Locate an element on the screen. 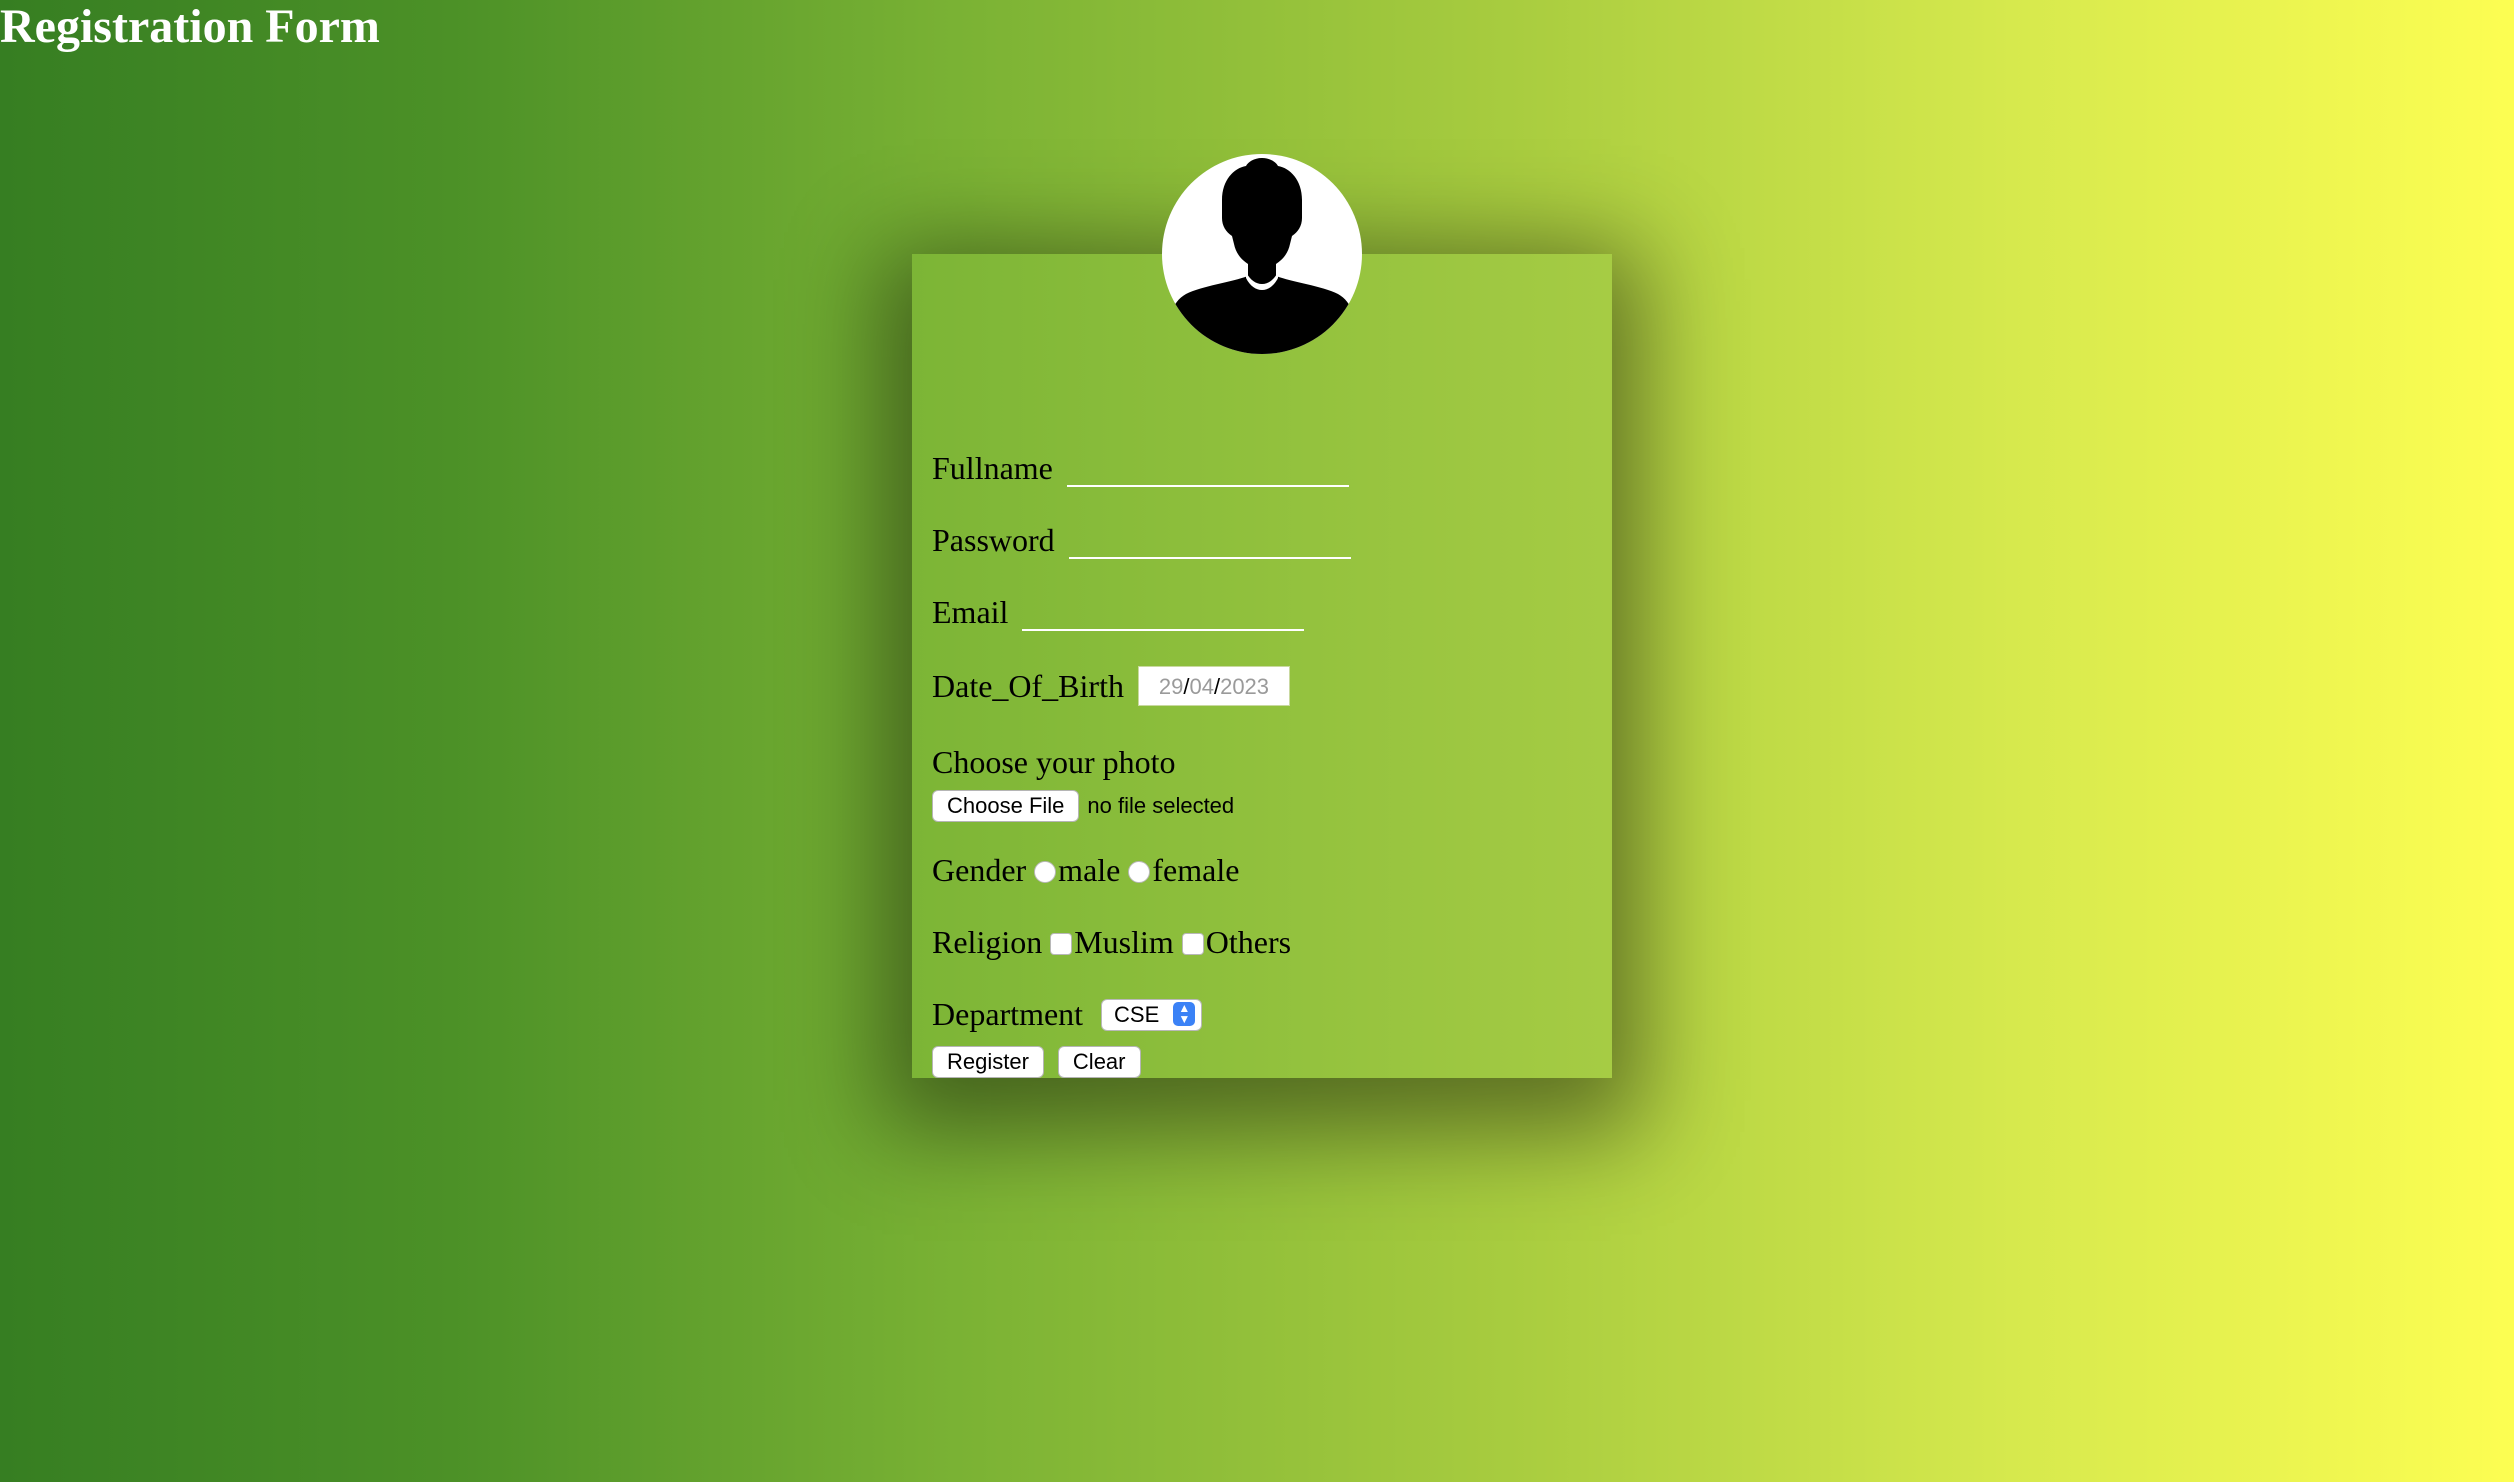  password-input is located at coordinates (1209, 543).